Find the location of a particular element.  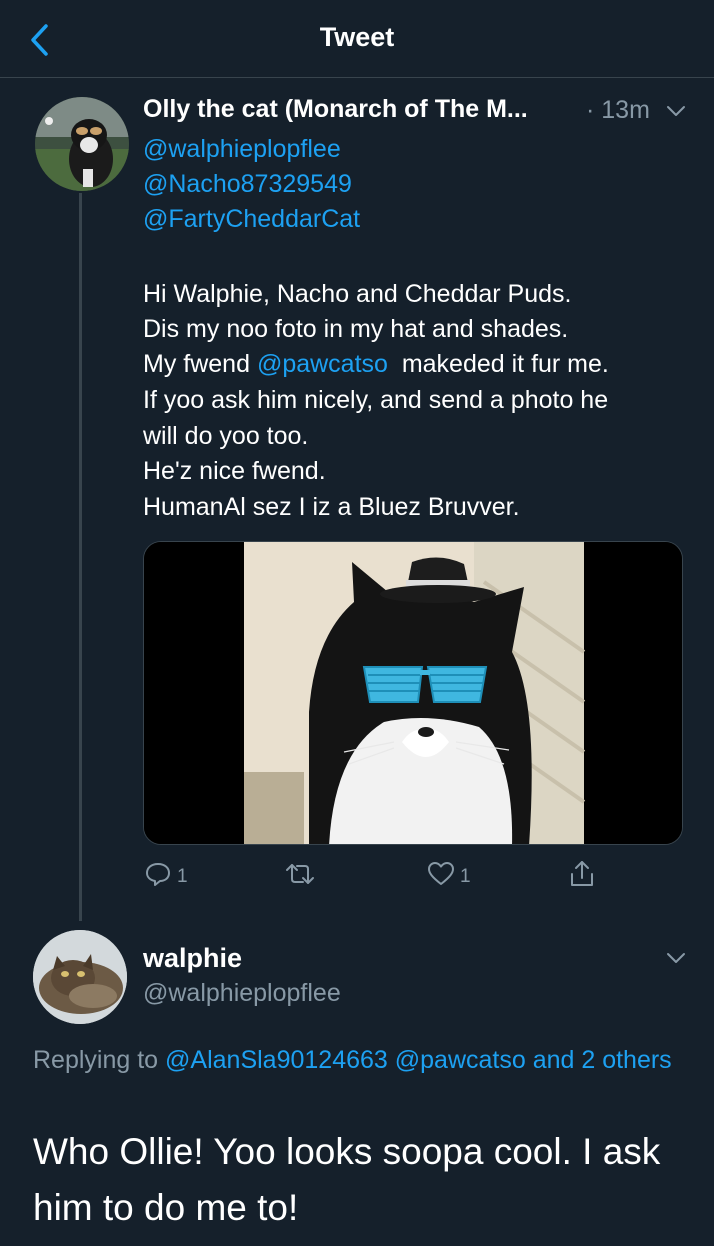

like-count: 1 is located at coordinates (465, 876).